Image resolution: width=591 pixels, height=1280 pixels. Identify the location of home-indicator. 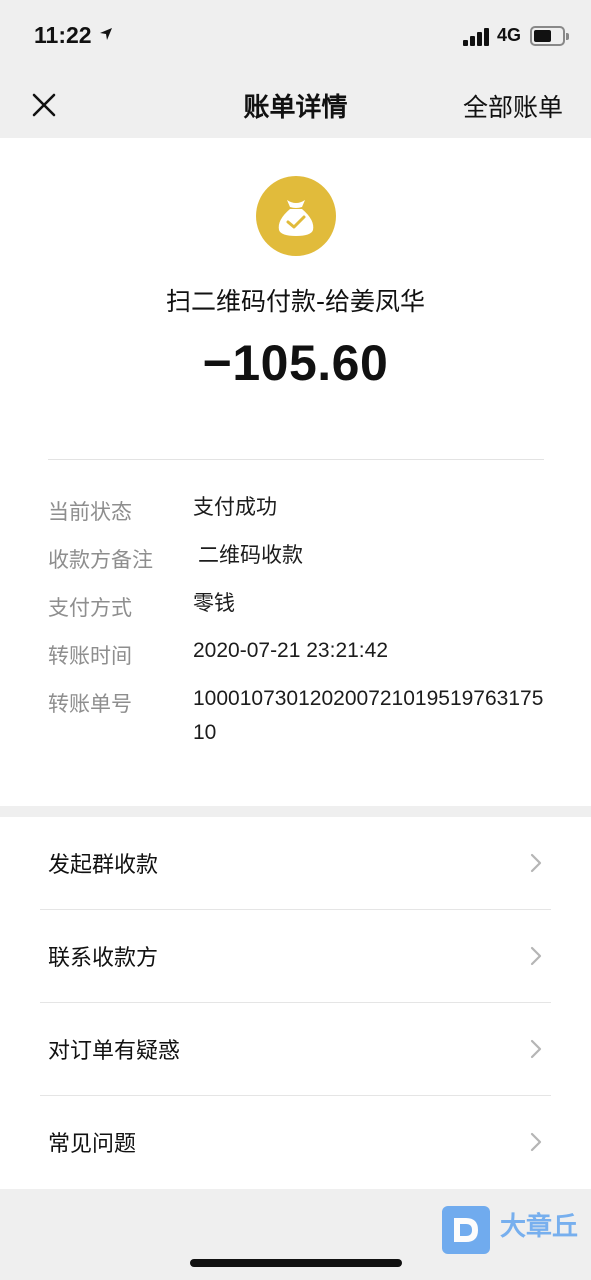
(296, 1263).